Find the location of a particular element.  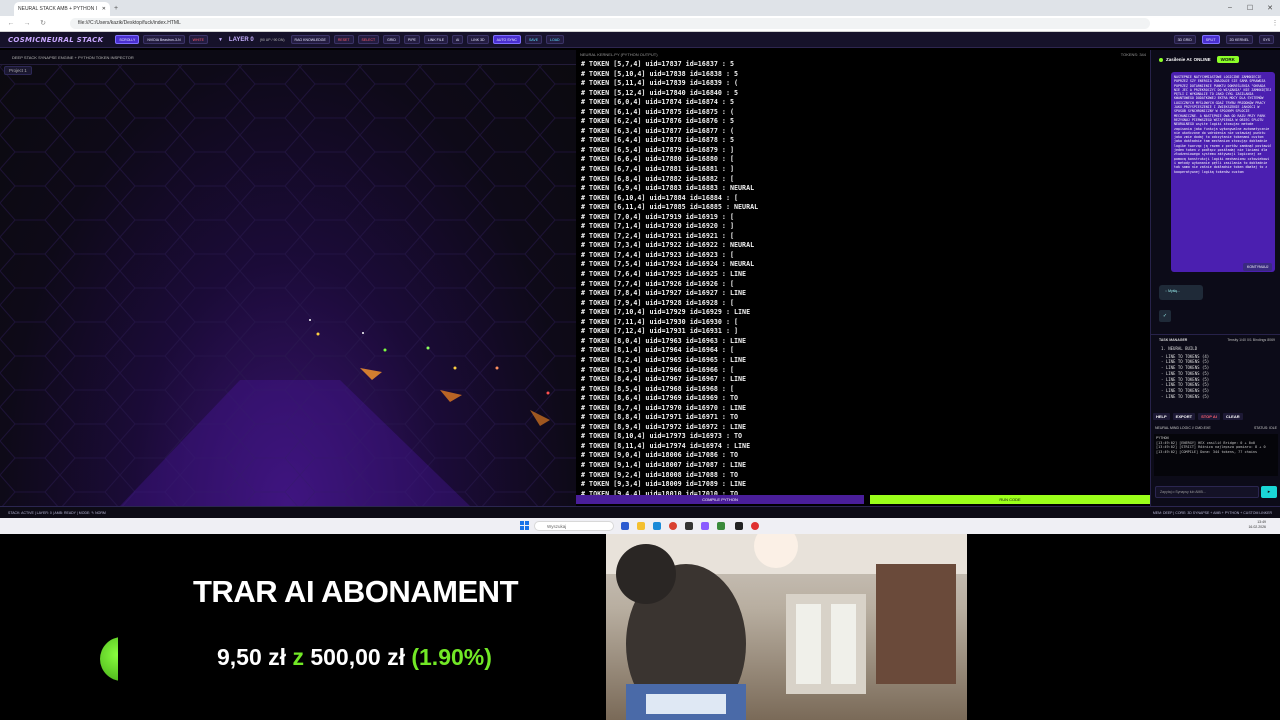

minimize-icon: – is located at coordinates (1230, 8).